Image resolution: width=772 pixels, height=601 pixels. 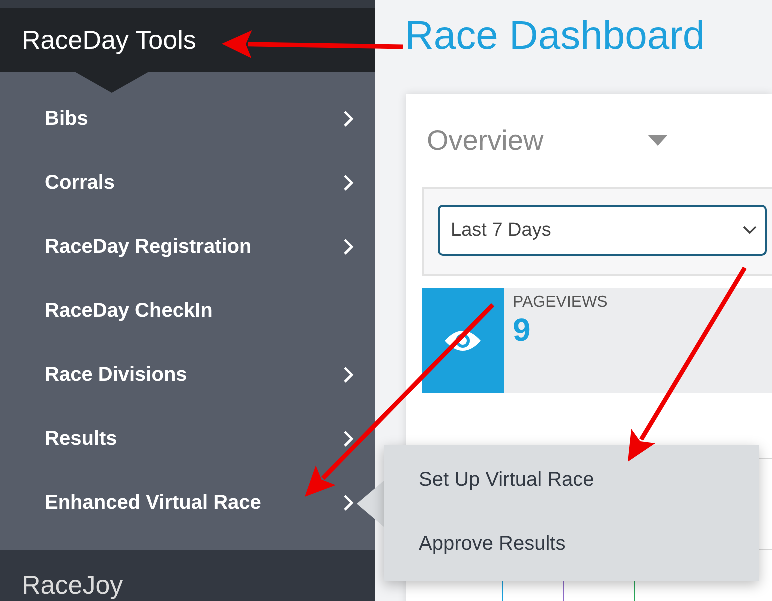 What do you see at coordinates (658, 140) in the screenshot?
I see `caret-icon` at bounding box center [658, 140].